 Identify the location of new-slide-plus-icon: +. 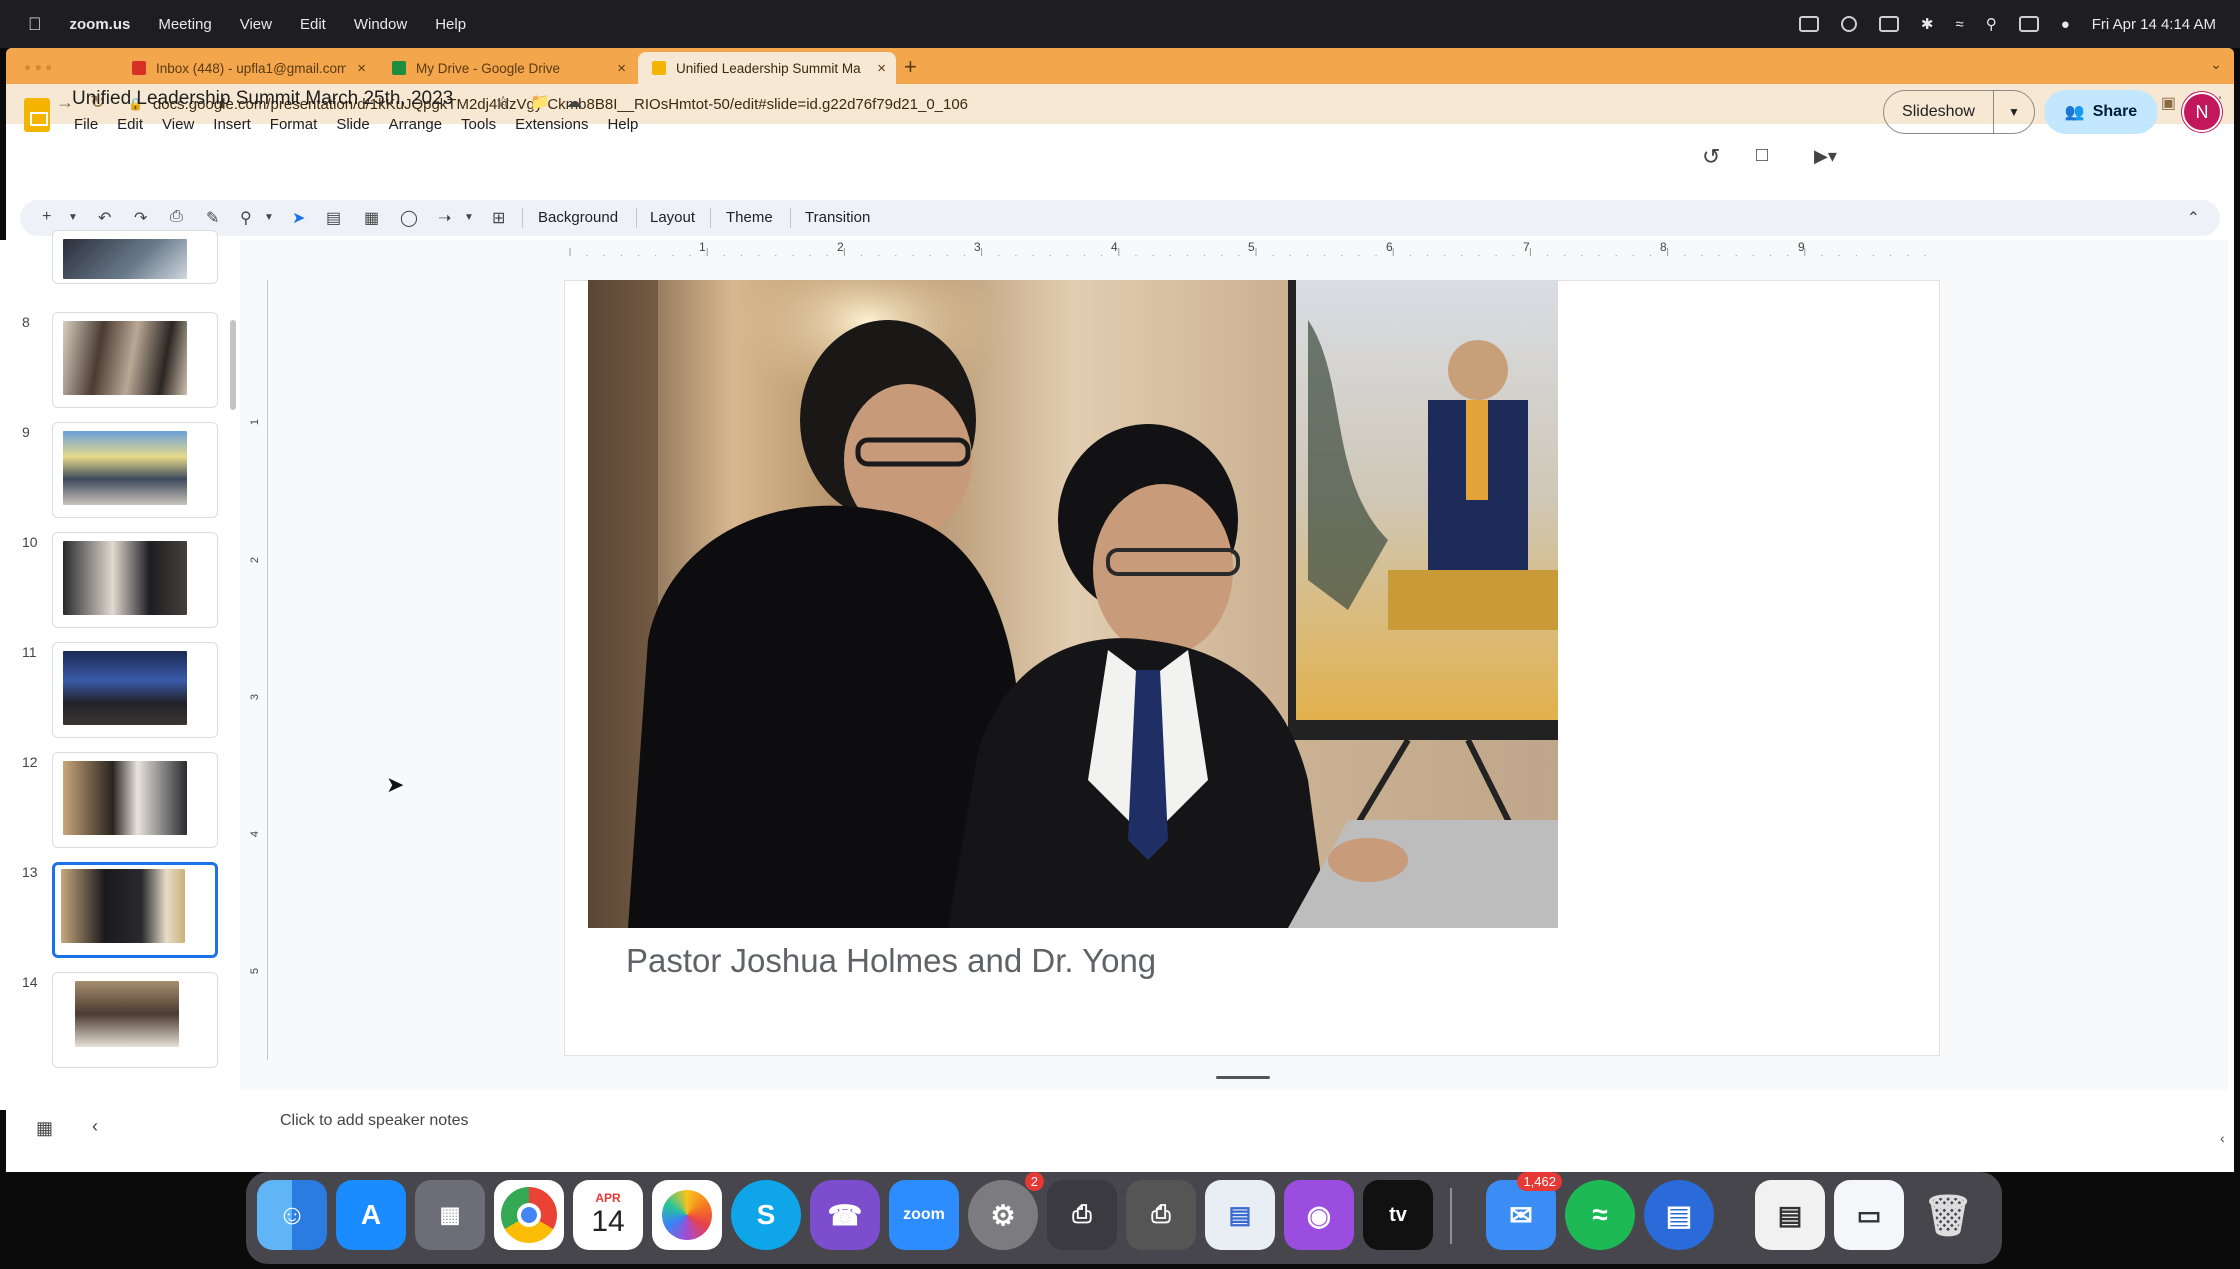
(46, 217).